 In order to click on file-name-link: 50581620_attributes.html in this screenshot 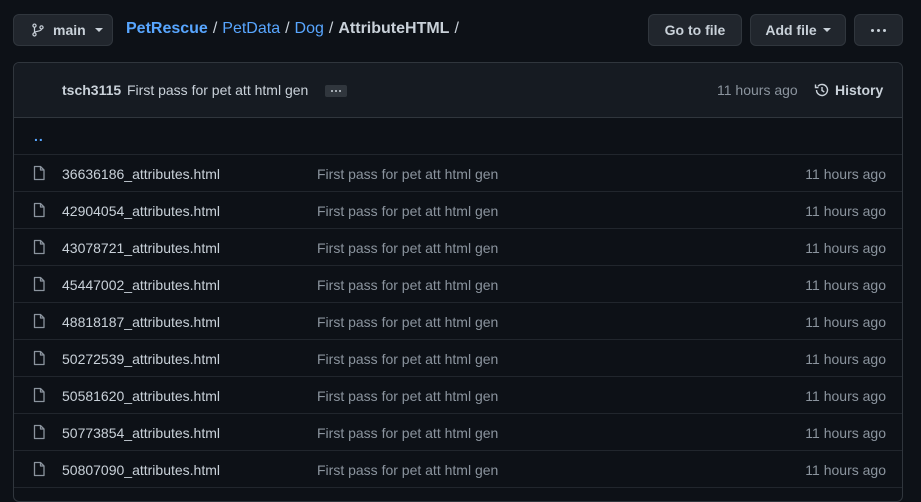, I will do `click(141, 396)`.